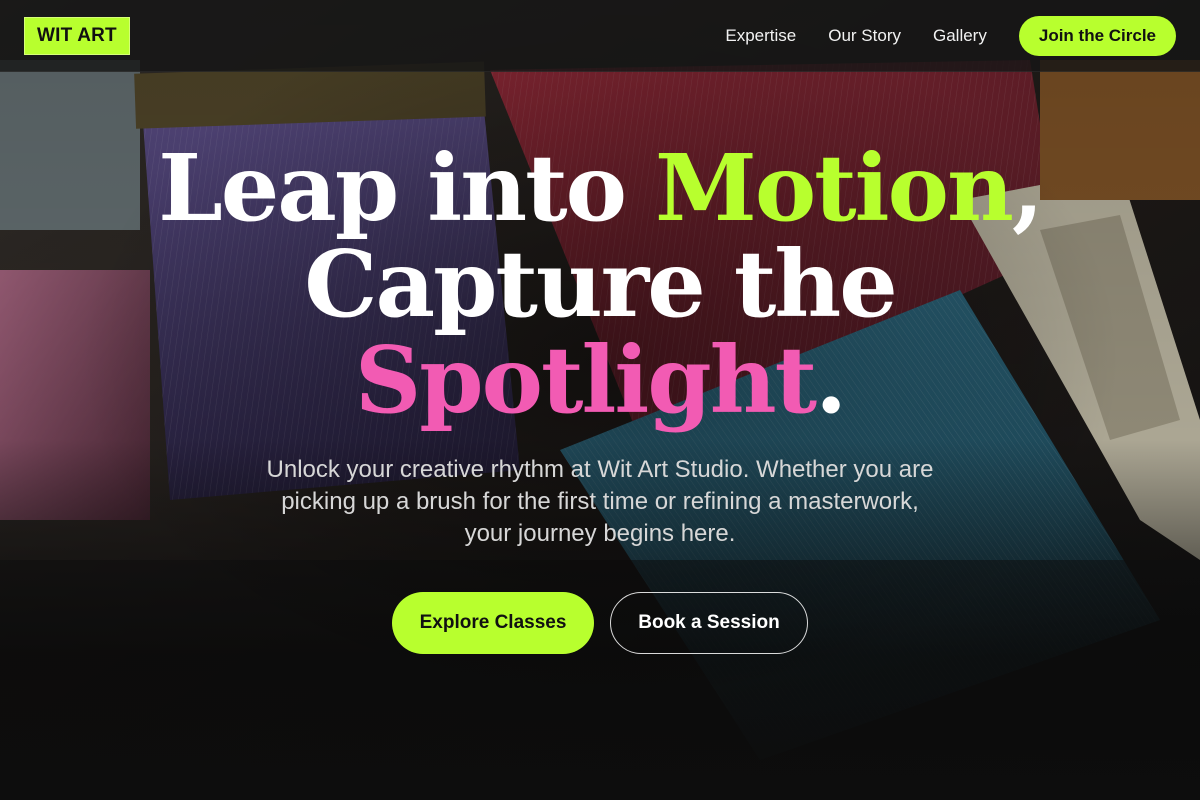 Image resolution: width=1200 pixels, height=800 pixels. I want to click on headline-text: ,, so click(1027, 188).